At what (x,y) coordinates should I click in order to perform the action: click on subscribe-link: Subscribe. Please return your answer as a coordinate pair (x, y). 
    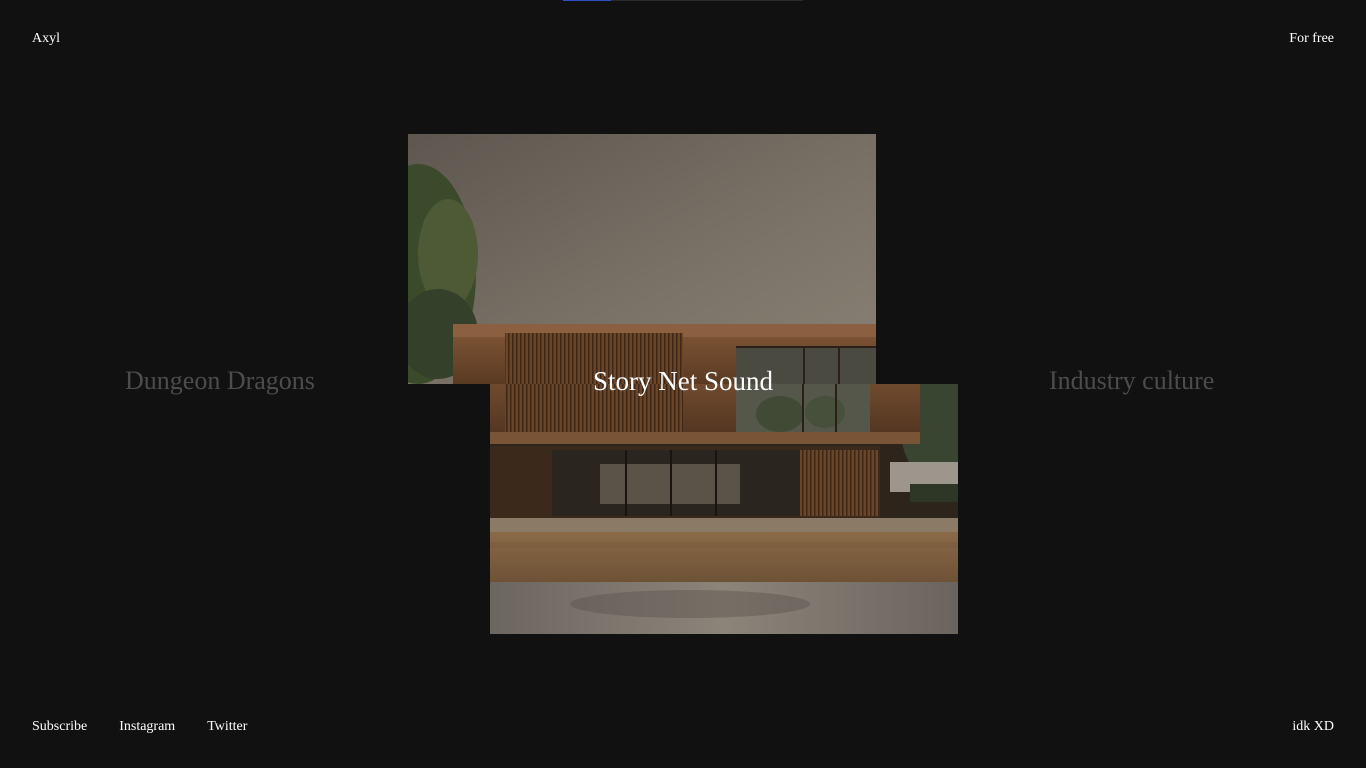
    Looking at the image, I should click on (59, 727).